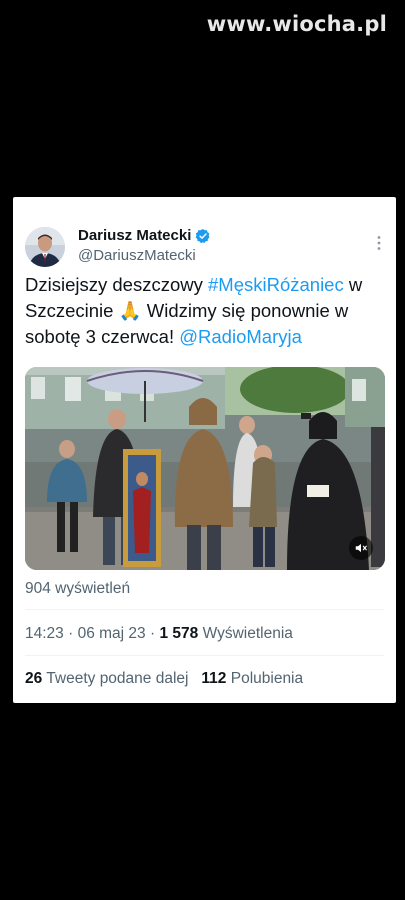 Image resolution: width=405 pixels, height=900 pixels. I want to click on likes-stat: 112 Polubienia, so click(252, 678).